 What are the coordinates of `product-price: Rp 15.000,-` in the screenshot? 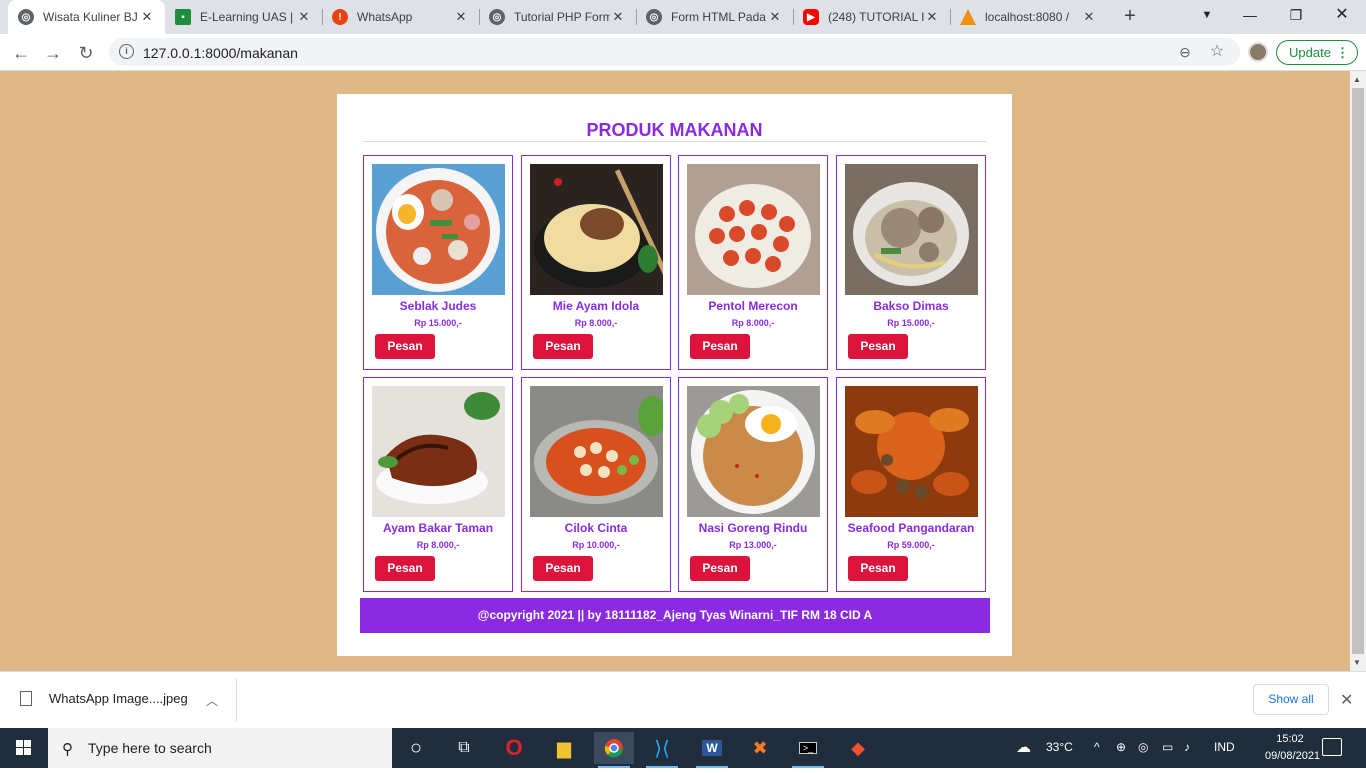 It's located at (438, 323).